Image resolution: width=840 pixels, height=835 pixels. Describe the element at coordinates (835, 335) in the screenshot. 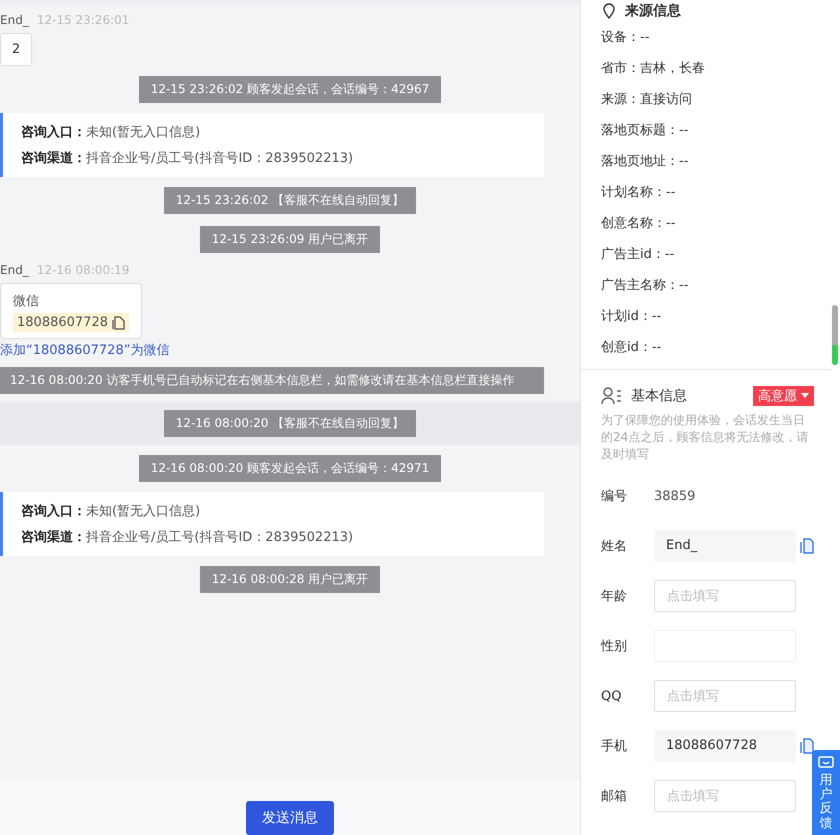

I see `scrollbar` at that location.